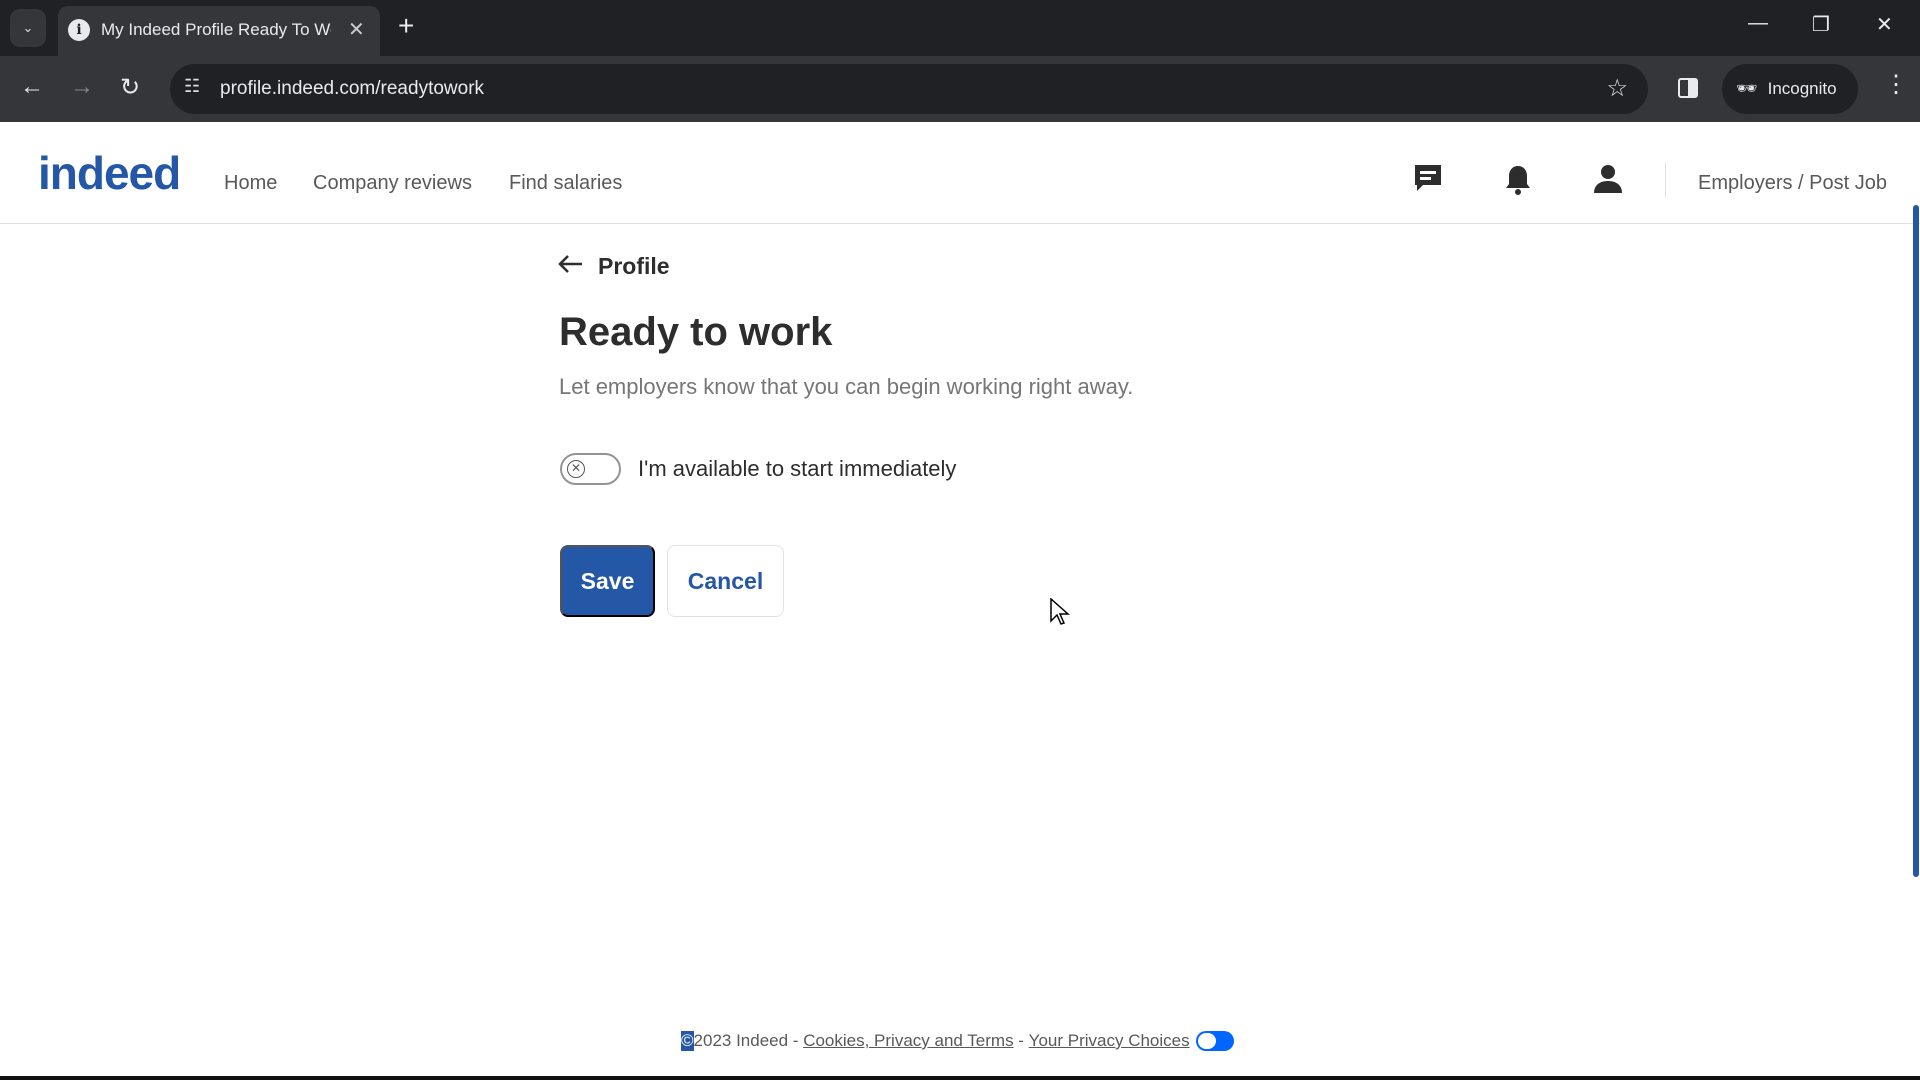  Describe the element at coordinates (1617, 88) in the screenshot. I see `bookmark-star-icon: ☆` at that location.